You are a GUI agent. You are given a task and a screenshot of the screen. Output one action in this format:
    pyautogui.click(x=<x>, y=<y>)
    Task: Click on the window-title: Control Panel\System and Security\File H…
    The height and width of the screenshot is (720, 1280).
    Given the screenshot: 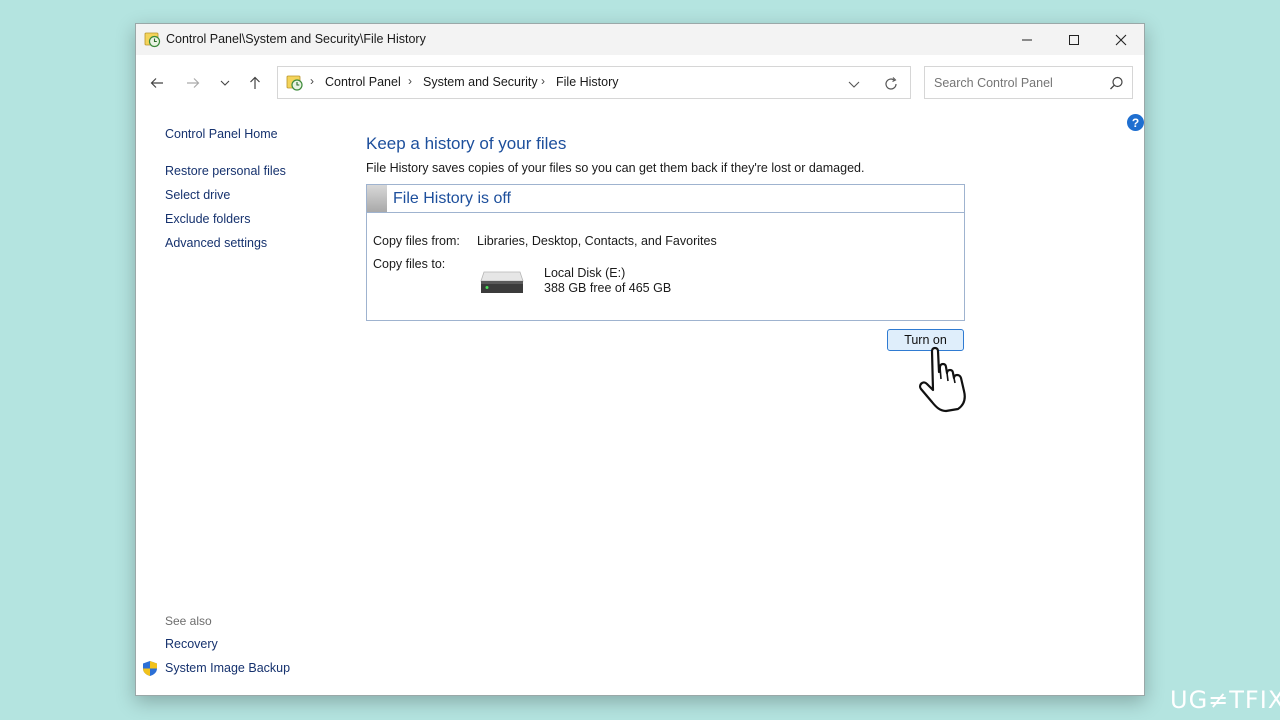 What is the action you would take?
    pyautogui.click(x=296, y=39)
    